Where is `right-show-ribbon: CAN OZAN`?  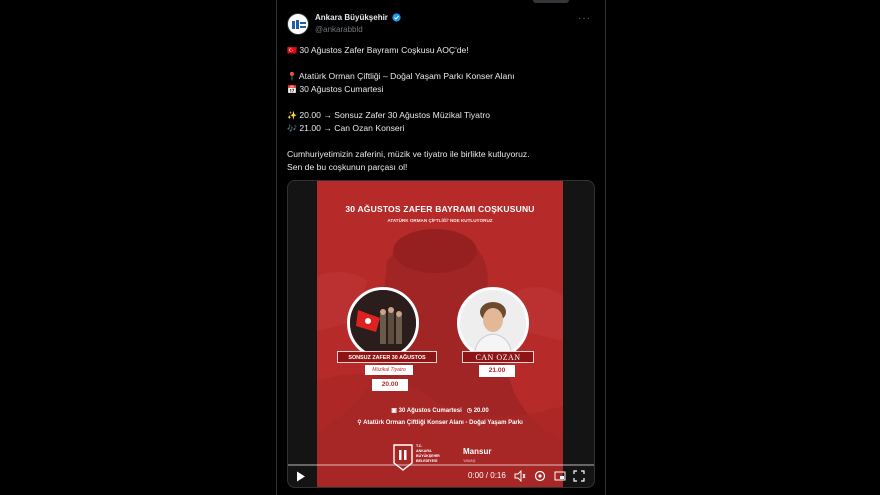
right-show-ribbon: CAN OZAN is located at coordinates (498, 357).